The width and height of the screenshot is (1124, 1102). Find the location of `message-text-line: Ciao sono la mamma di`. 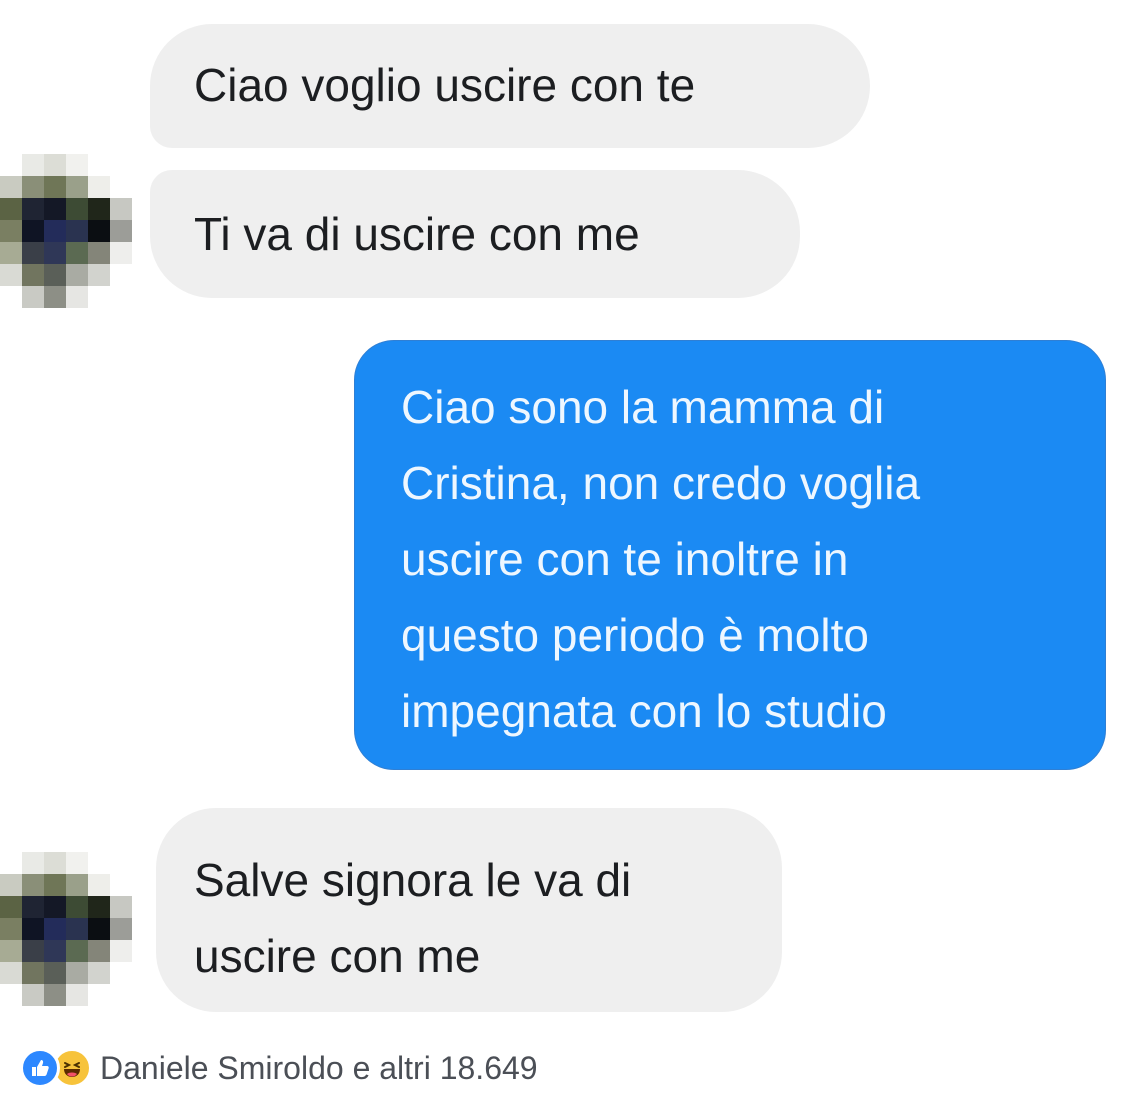

message-text-line: Ciao sono la mamma di is located at coordinates (643, 407).